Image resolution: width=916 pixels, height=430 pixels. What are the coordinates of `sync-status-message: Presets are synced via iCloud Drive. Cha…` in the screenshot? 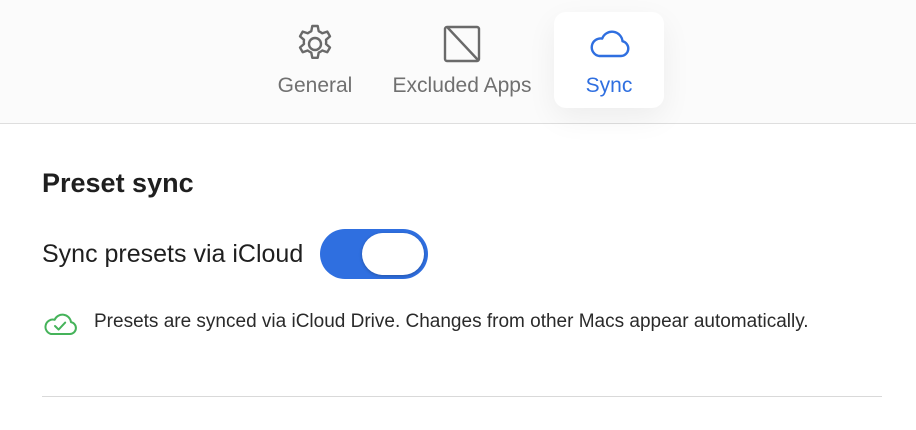 It's located at (451, 321).